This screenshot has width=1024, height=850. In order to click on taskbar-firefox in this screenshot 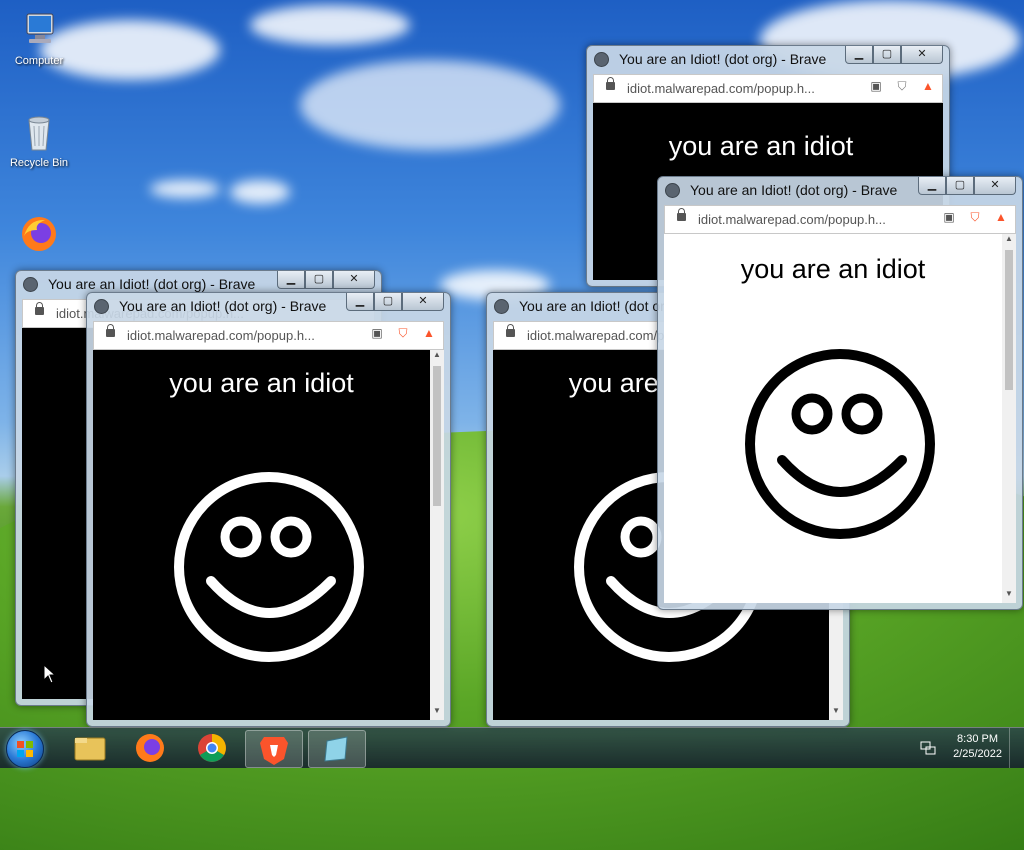, I will do `click(150, 748)`.